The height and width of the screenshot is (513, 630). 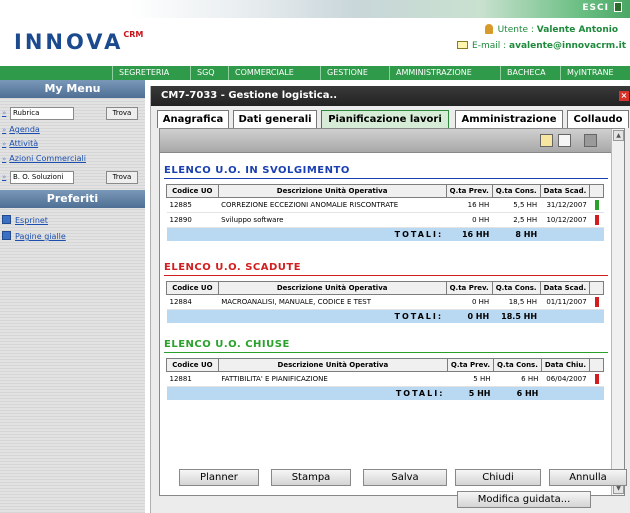 I want to click on cell-code: 12885, so click(x=192, y=205).